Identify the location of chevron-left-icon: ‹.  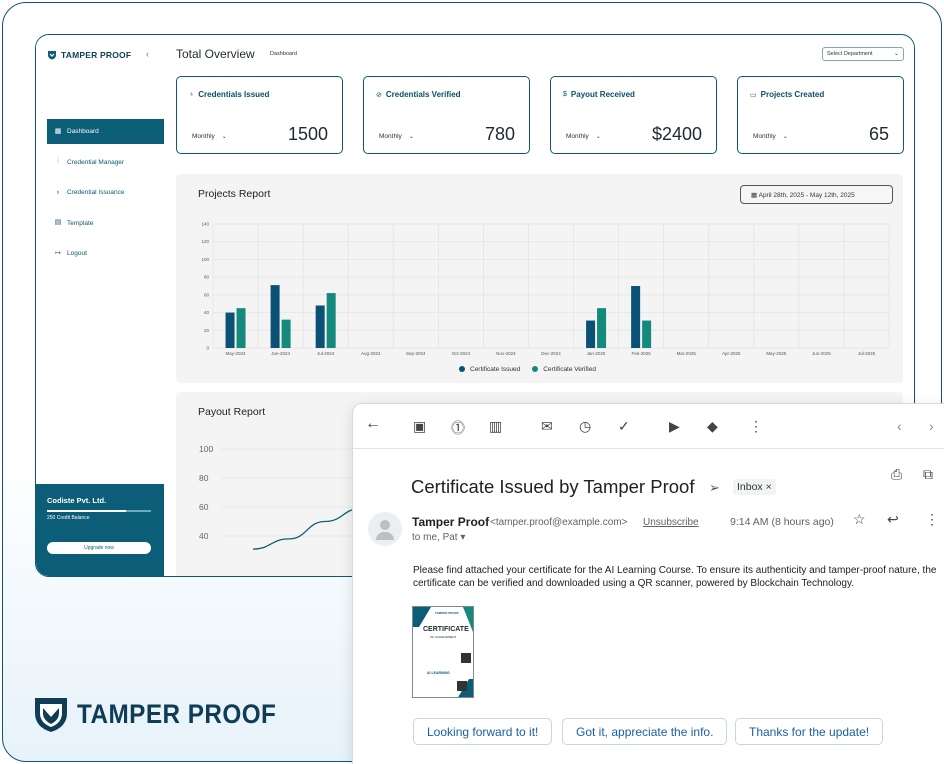
(899, 426).